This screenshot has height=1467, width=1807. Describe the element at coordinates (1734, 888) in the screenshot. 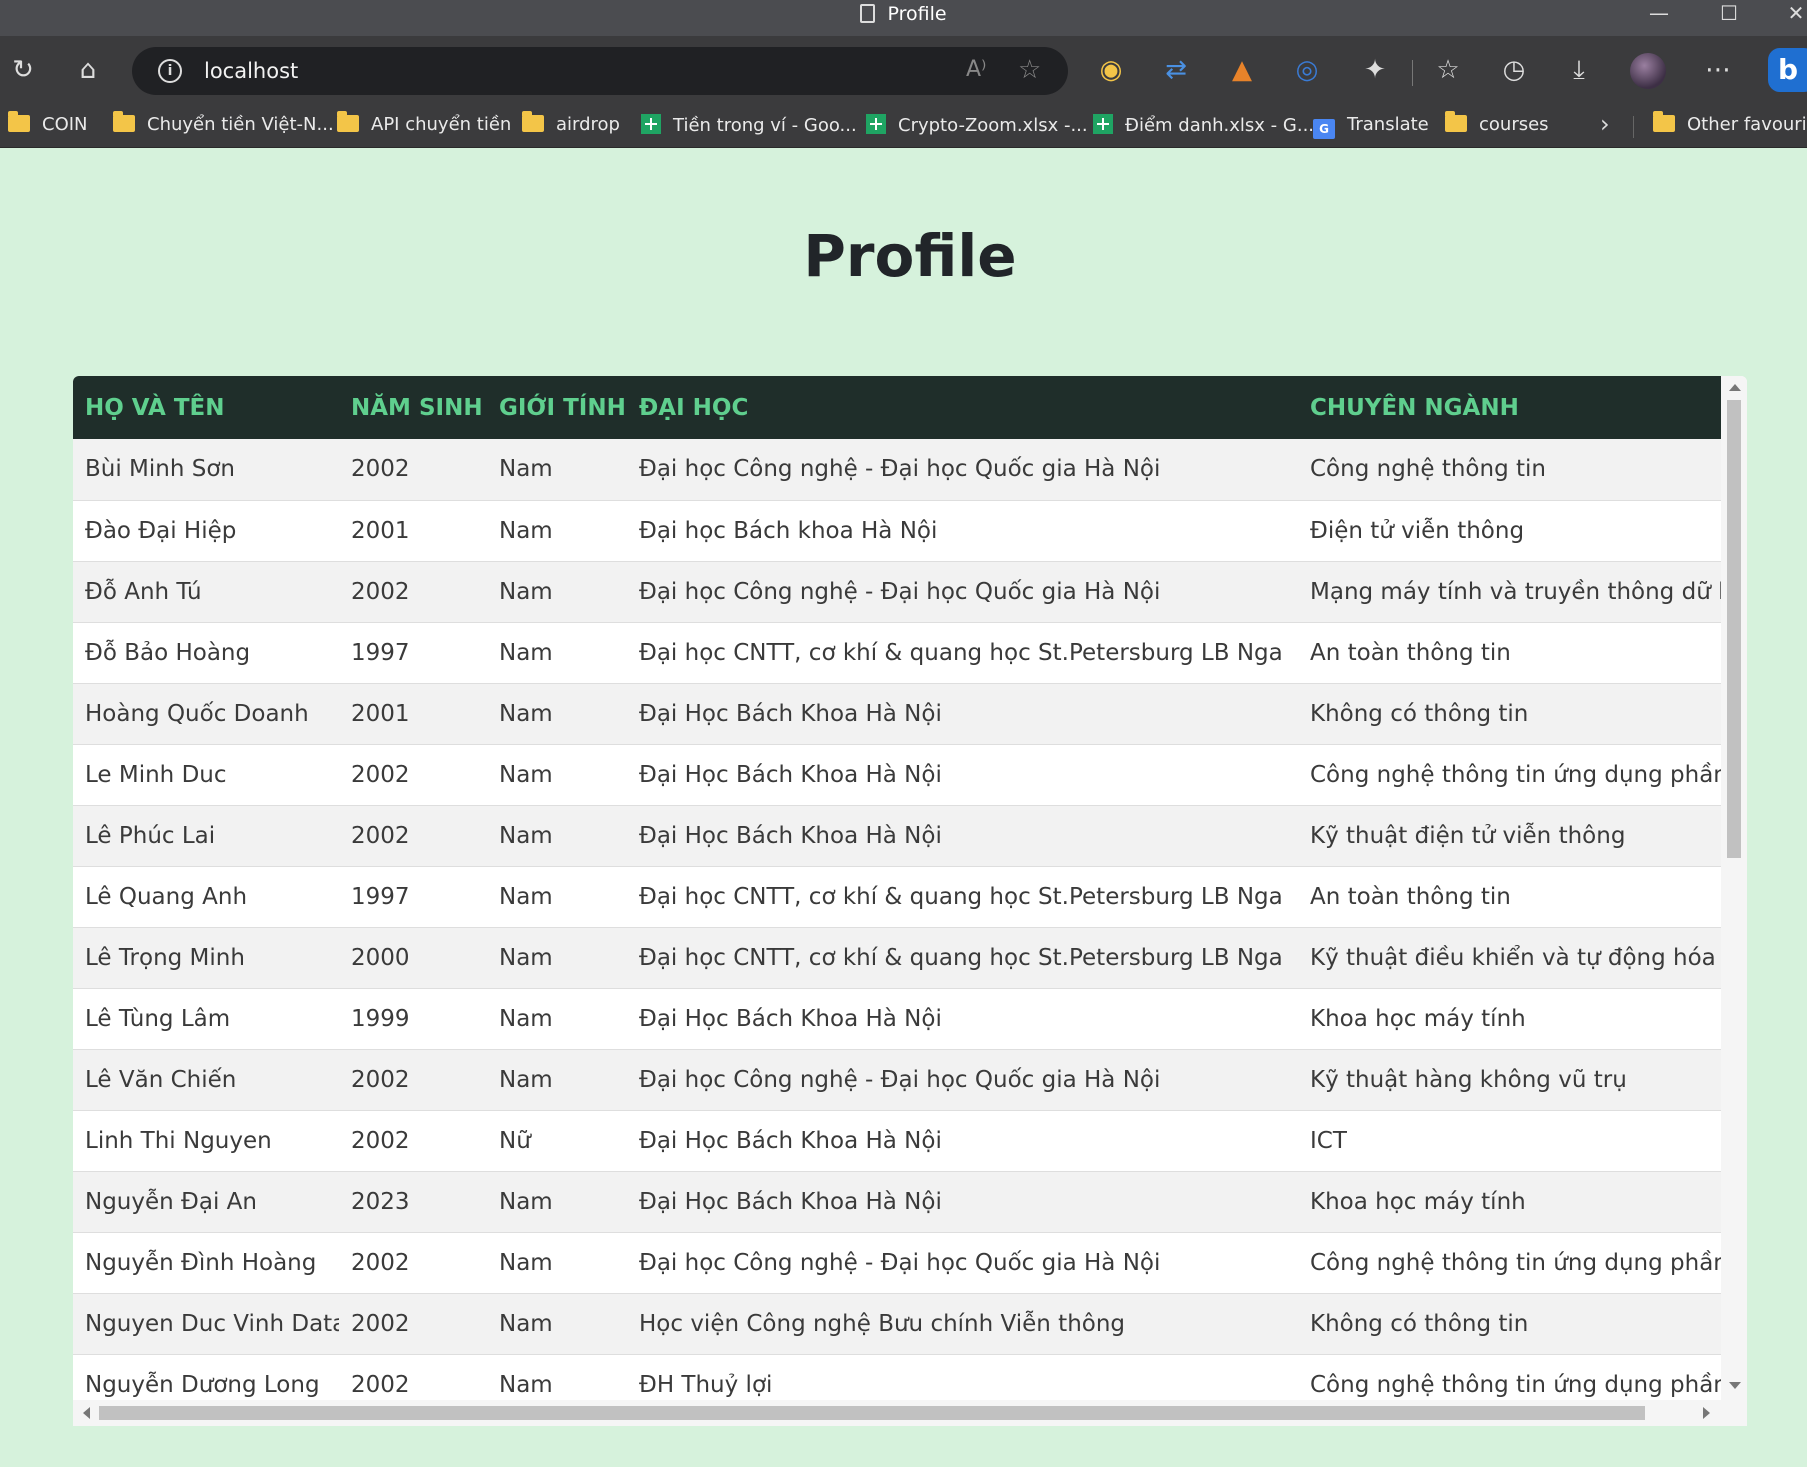

I see `vertical-scrollbar` at that location.